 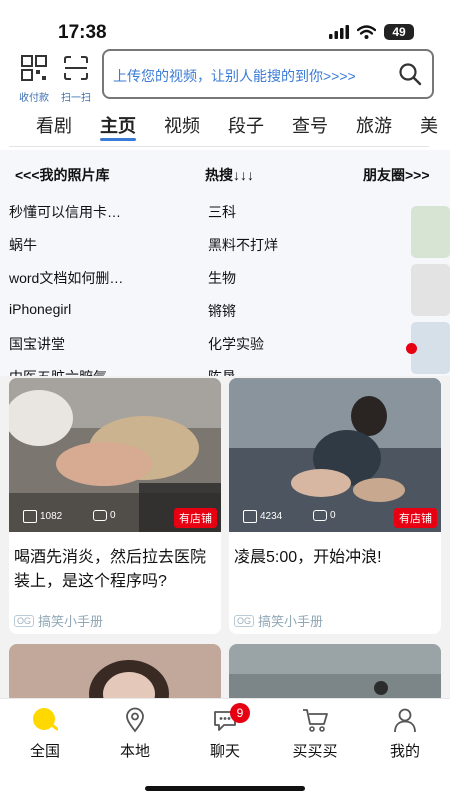 I want to click on nav-label: 我的, so click(x=404, y=751).